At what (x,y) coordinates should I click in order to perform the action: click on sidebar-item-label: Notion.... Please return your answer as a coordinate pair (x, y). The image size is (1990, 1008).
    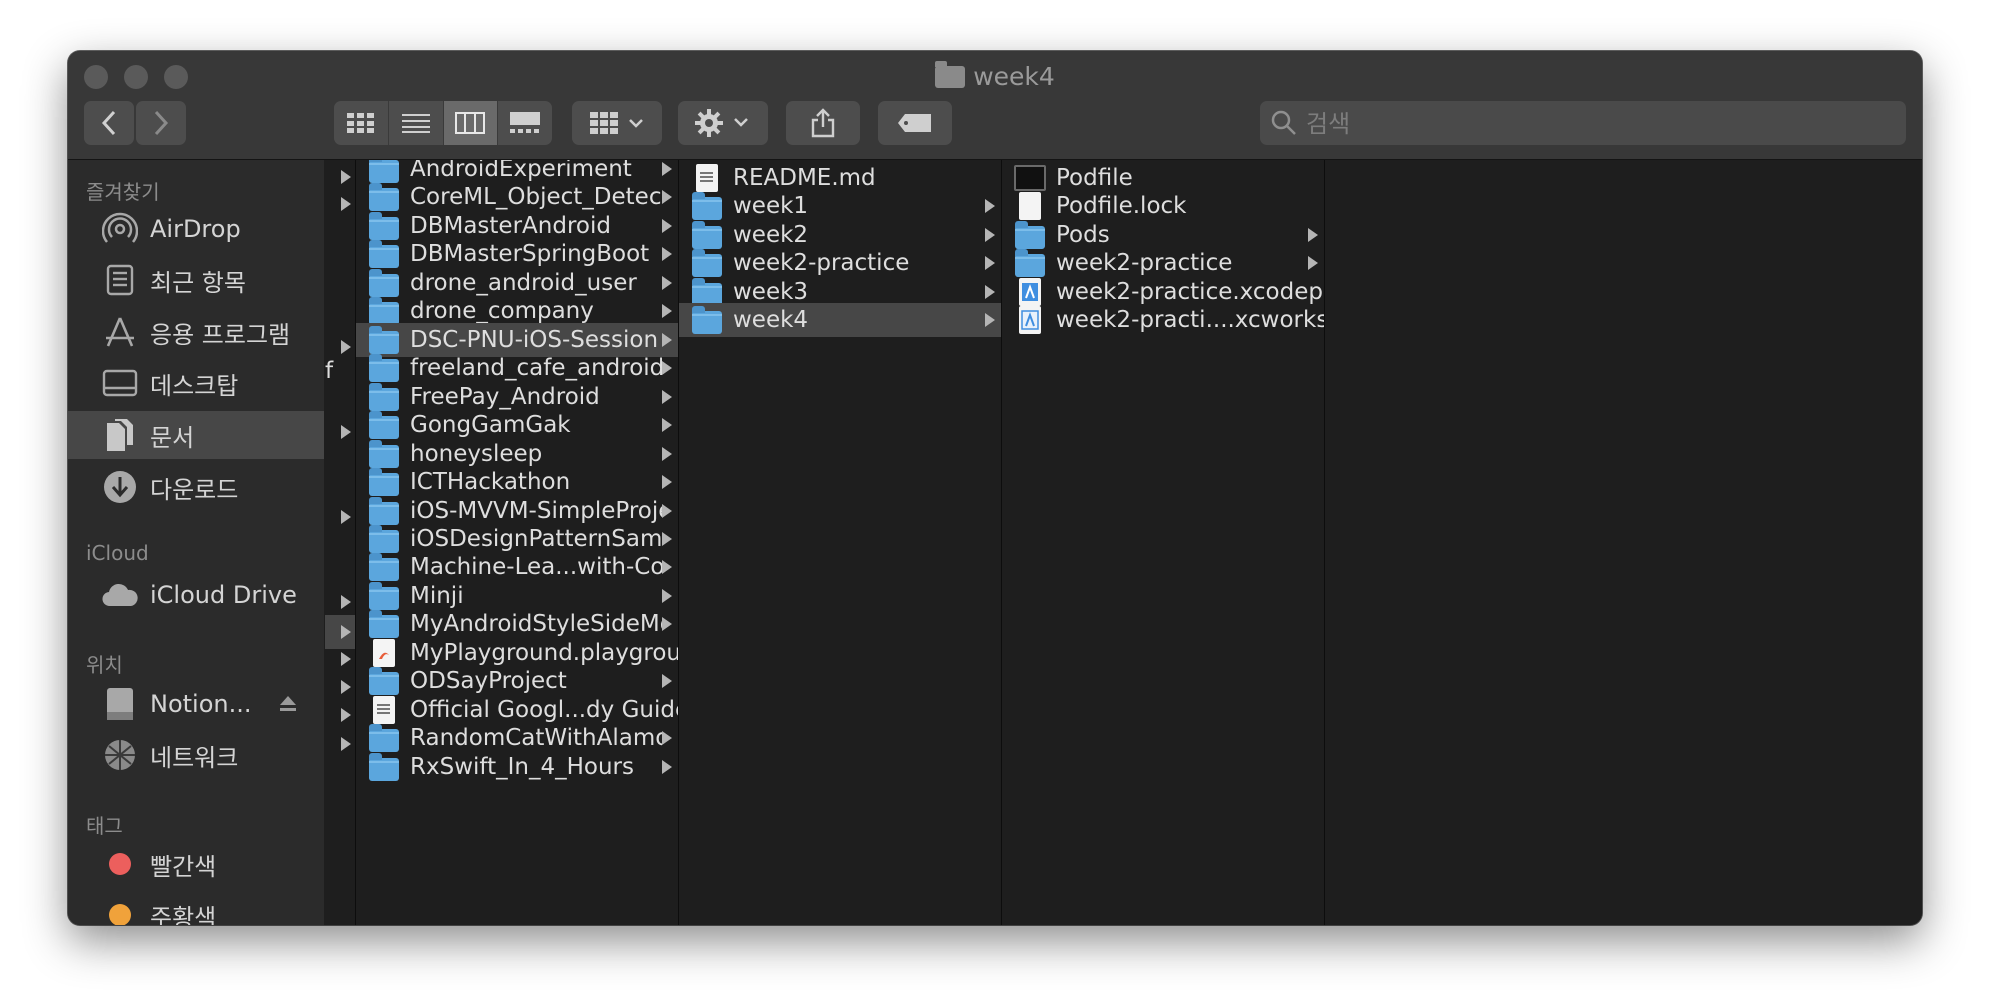
    Looking at the image, I should click on (201, 704).